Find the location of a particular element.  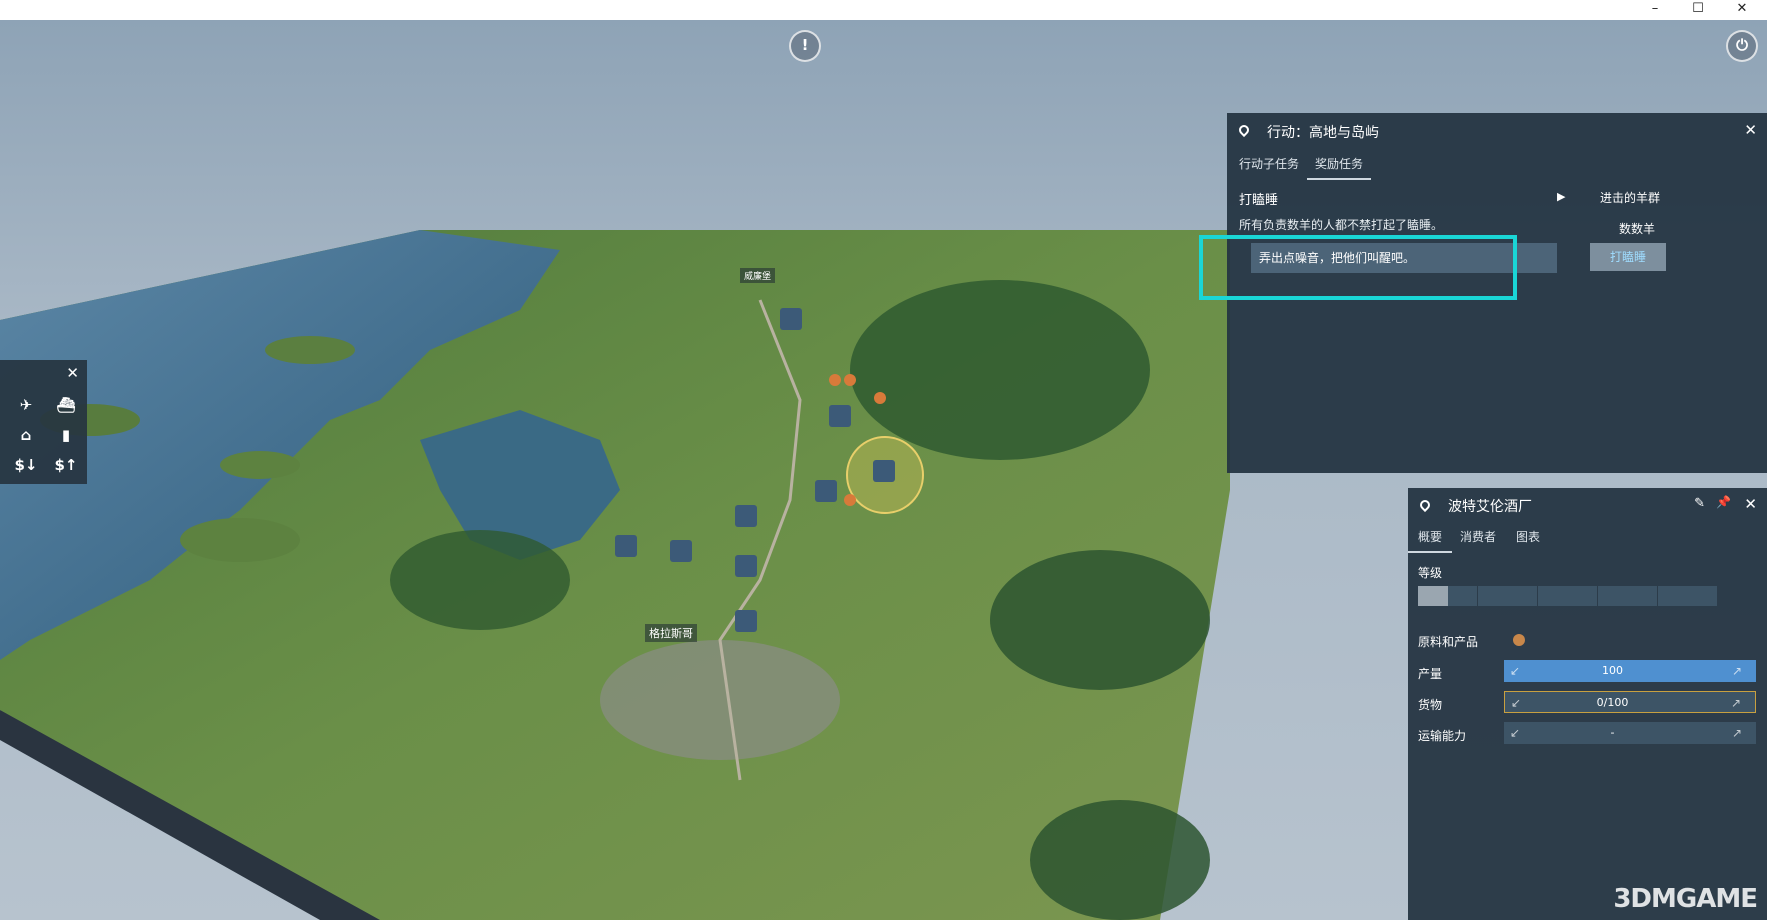

materials-label: 原料和产品 is located at coordinates (1448, 642).